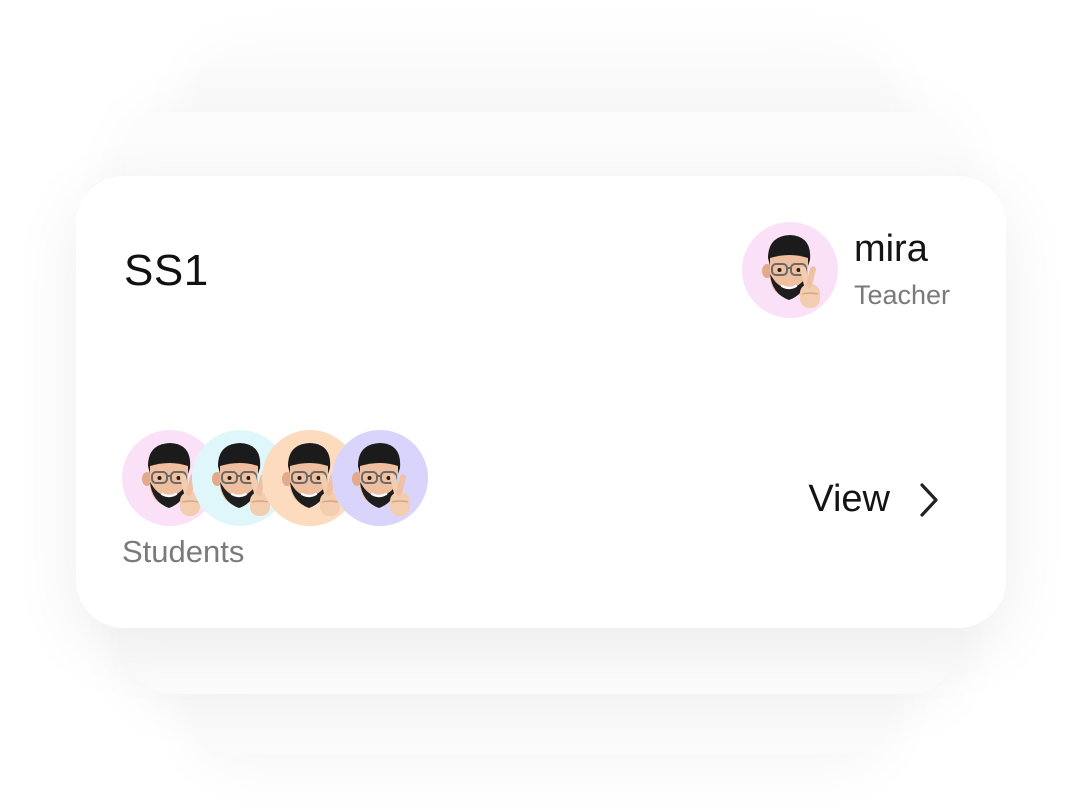  I want to click on chevron-right-icon, so click(929, 499).